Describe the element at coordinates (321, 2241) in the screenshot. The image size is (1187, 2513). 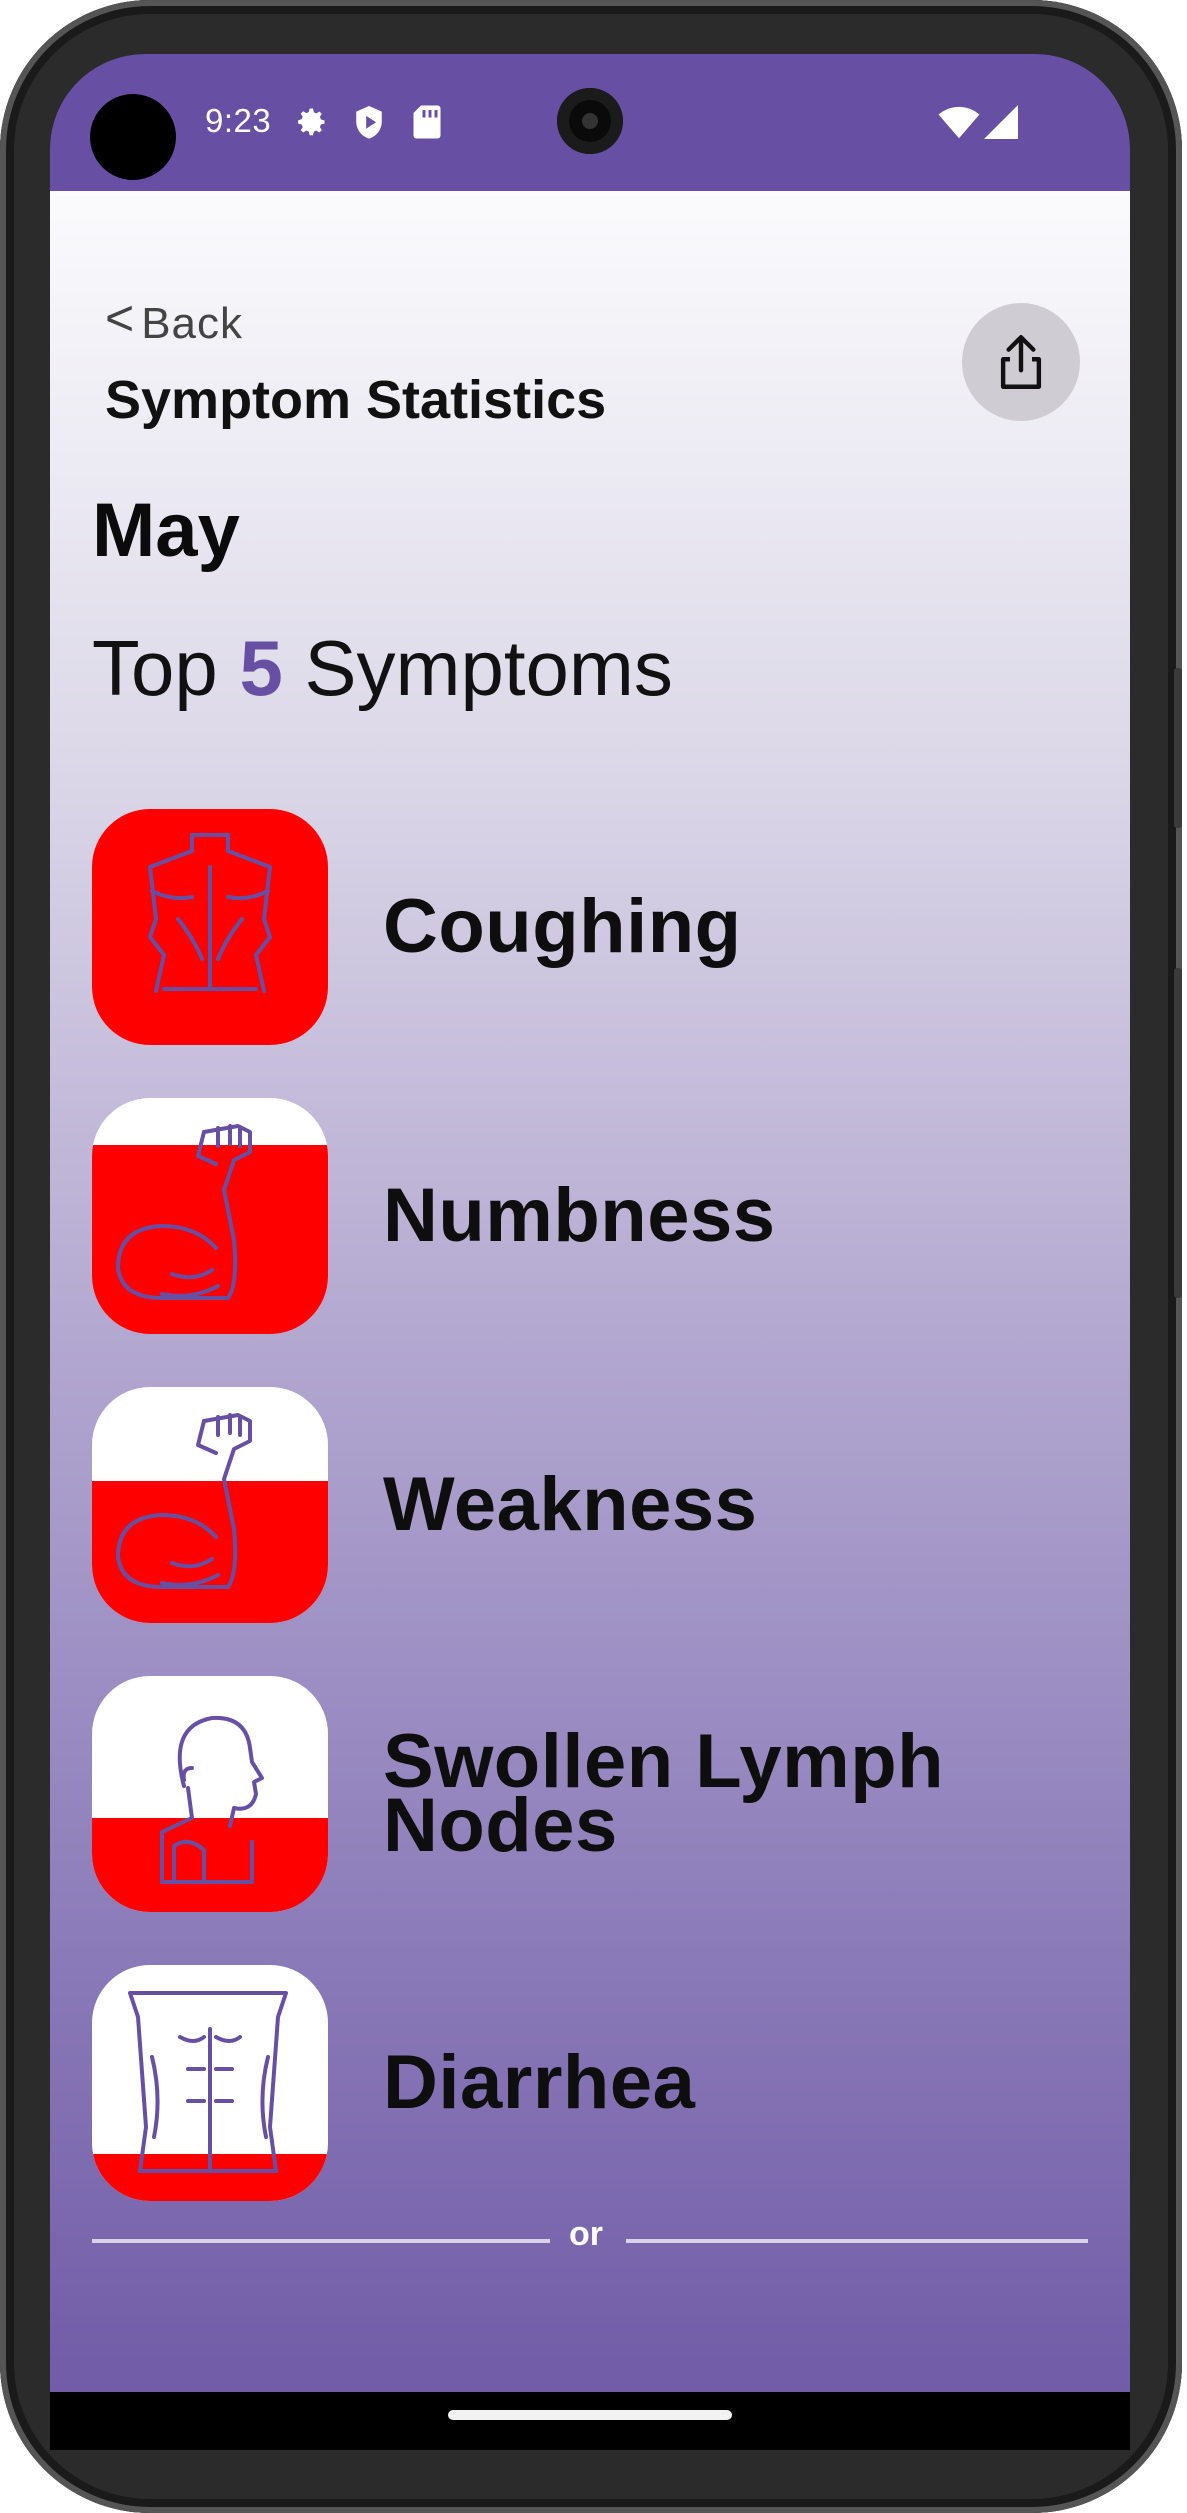
I see `divider-line-left` at that location.